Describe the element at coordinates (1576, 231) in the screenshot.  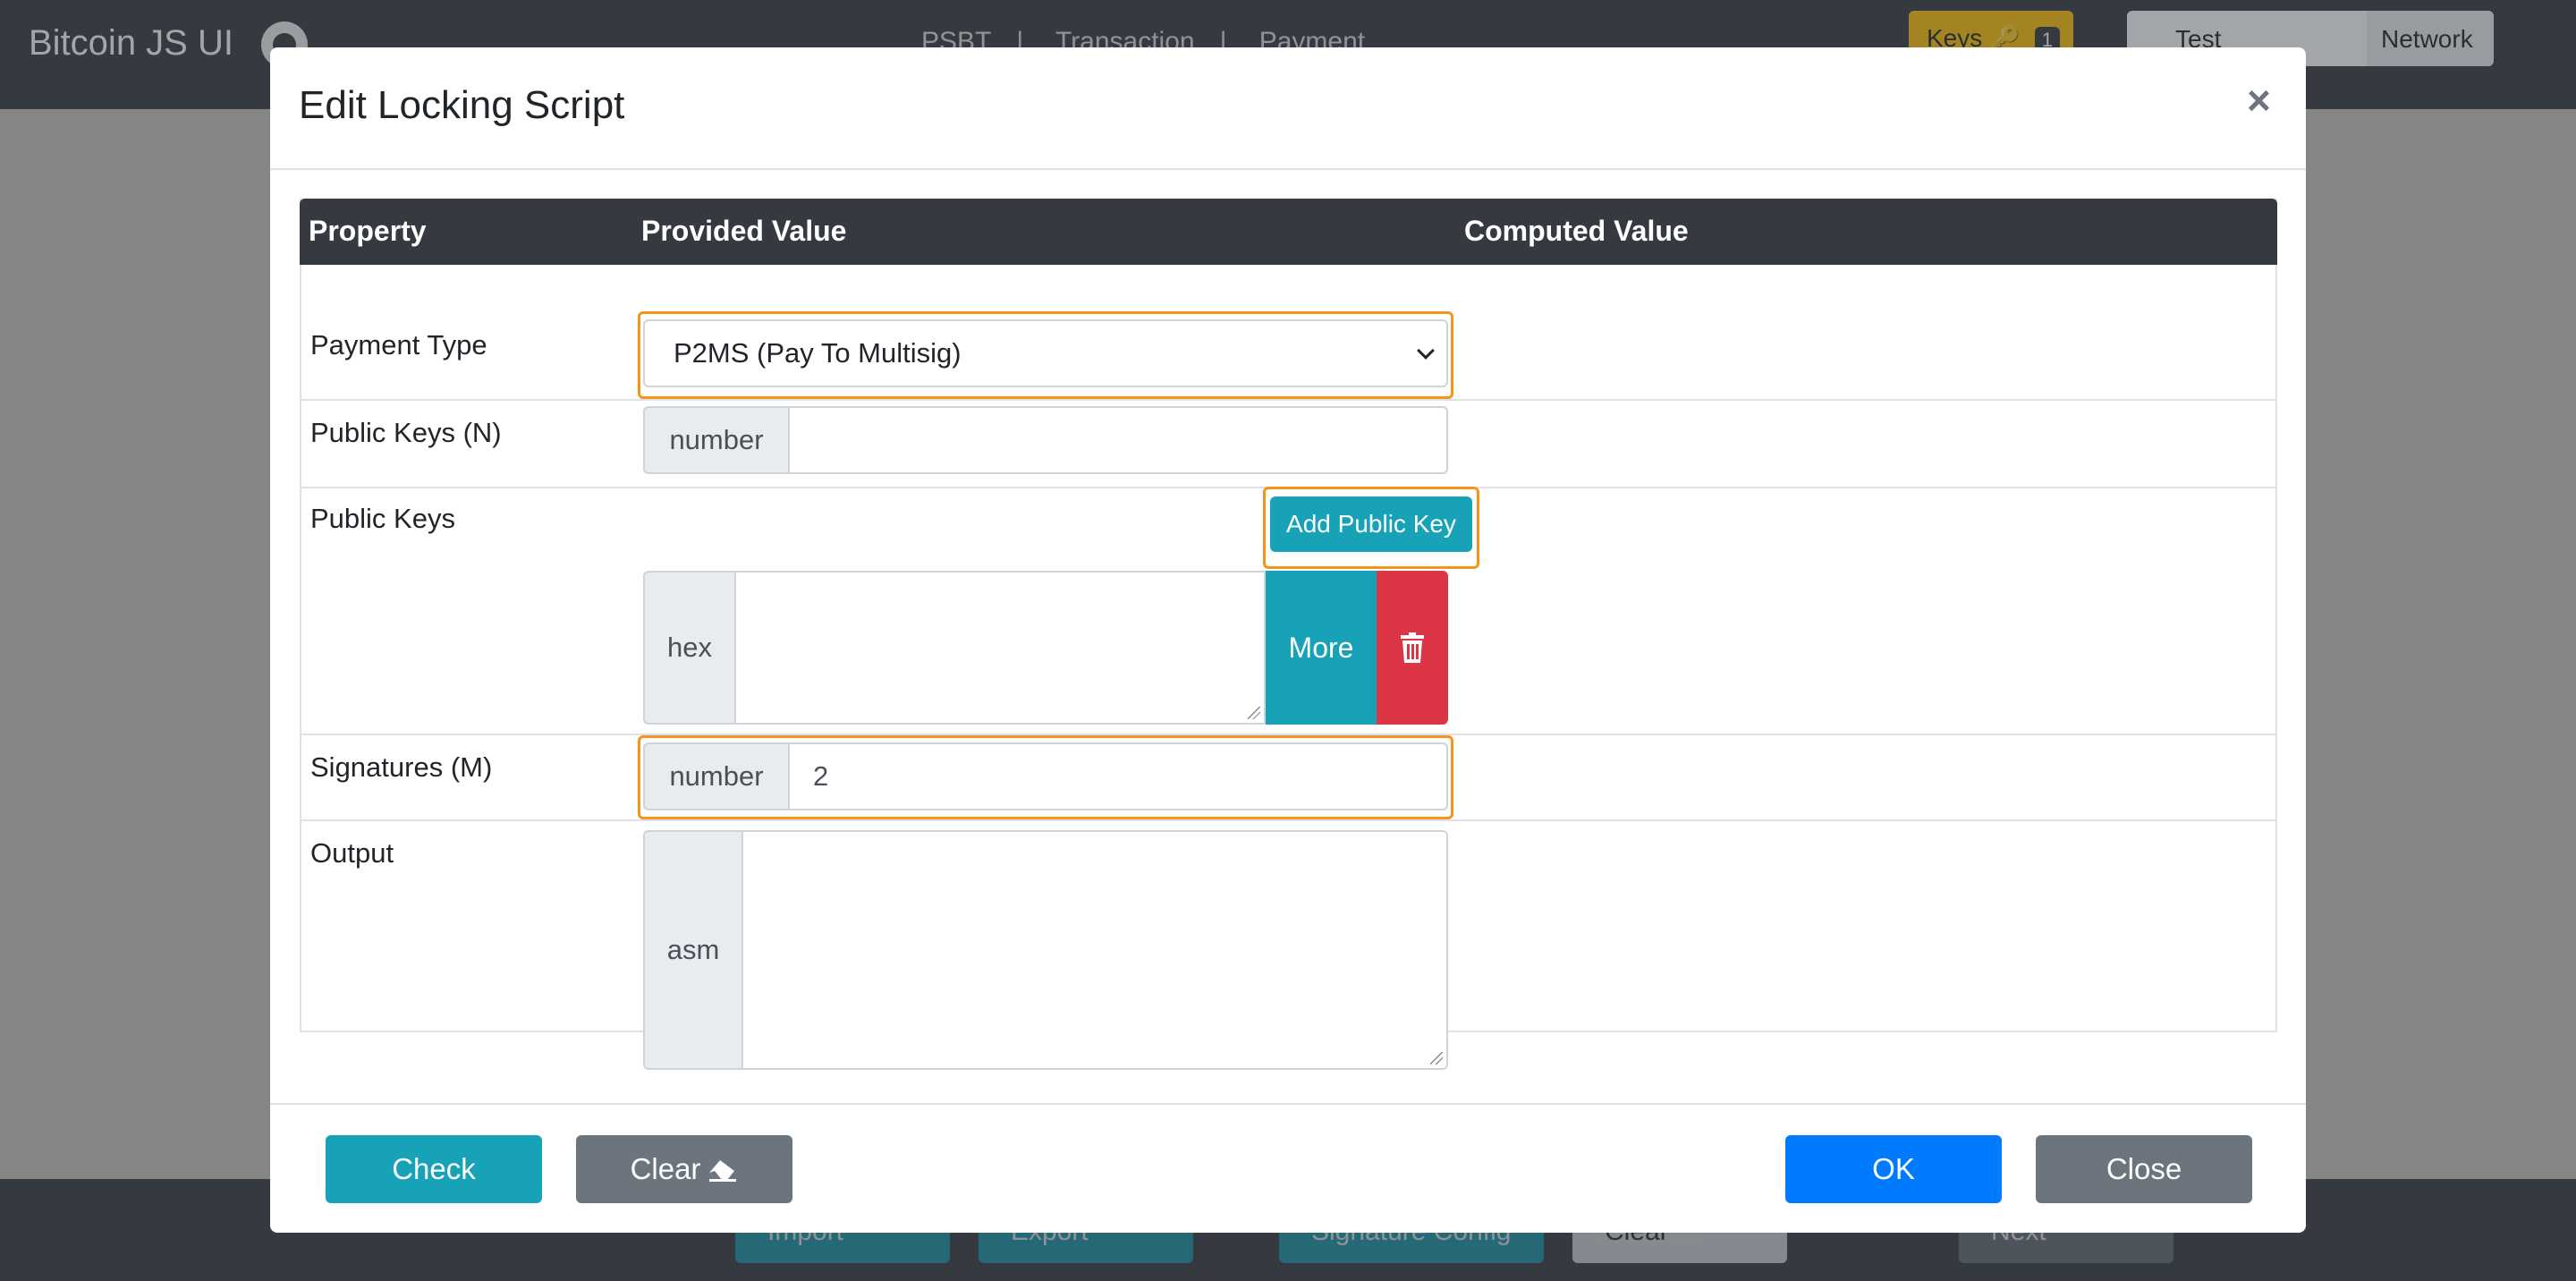
I see `header-computed-value: Computed Value` at that location.